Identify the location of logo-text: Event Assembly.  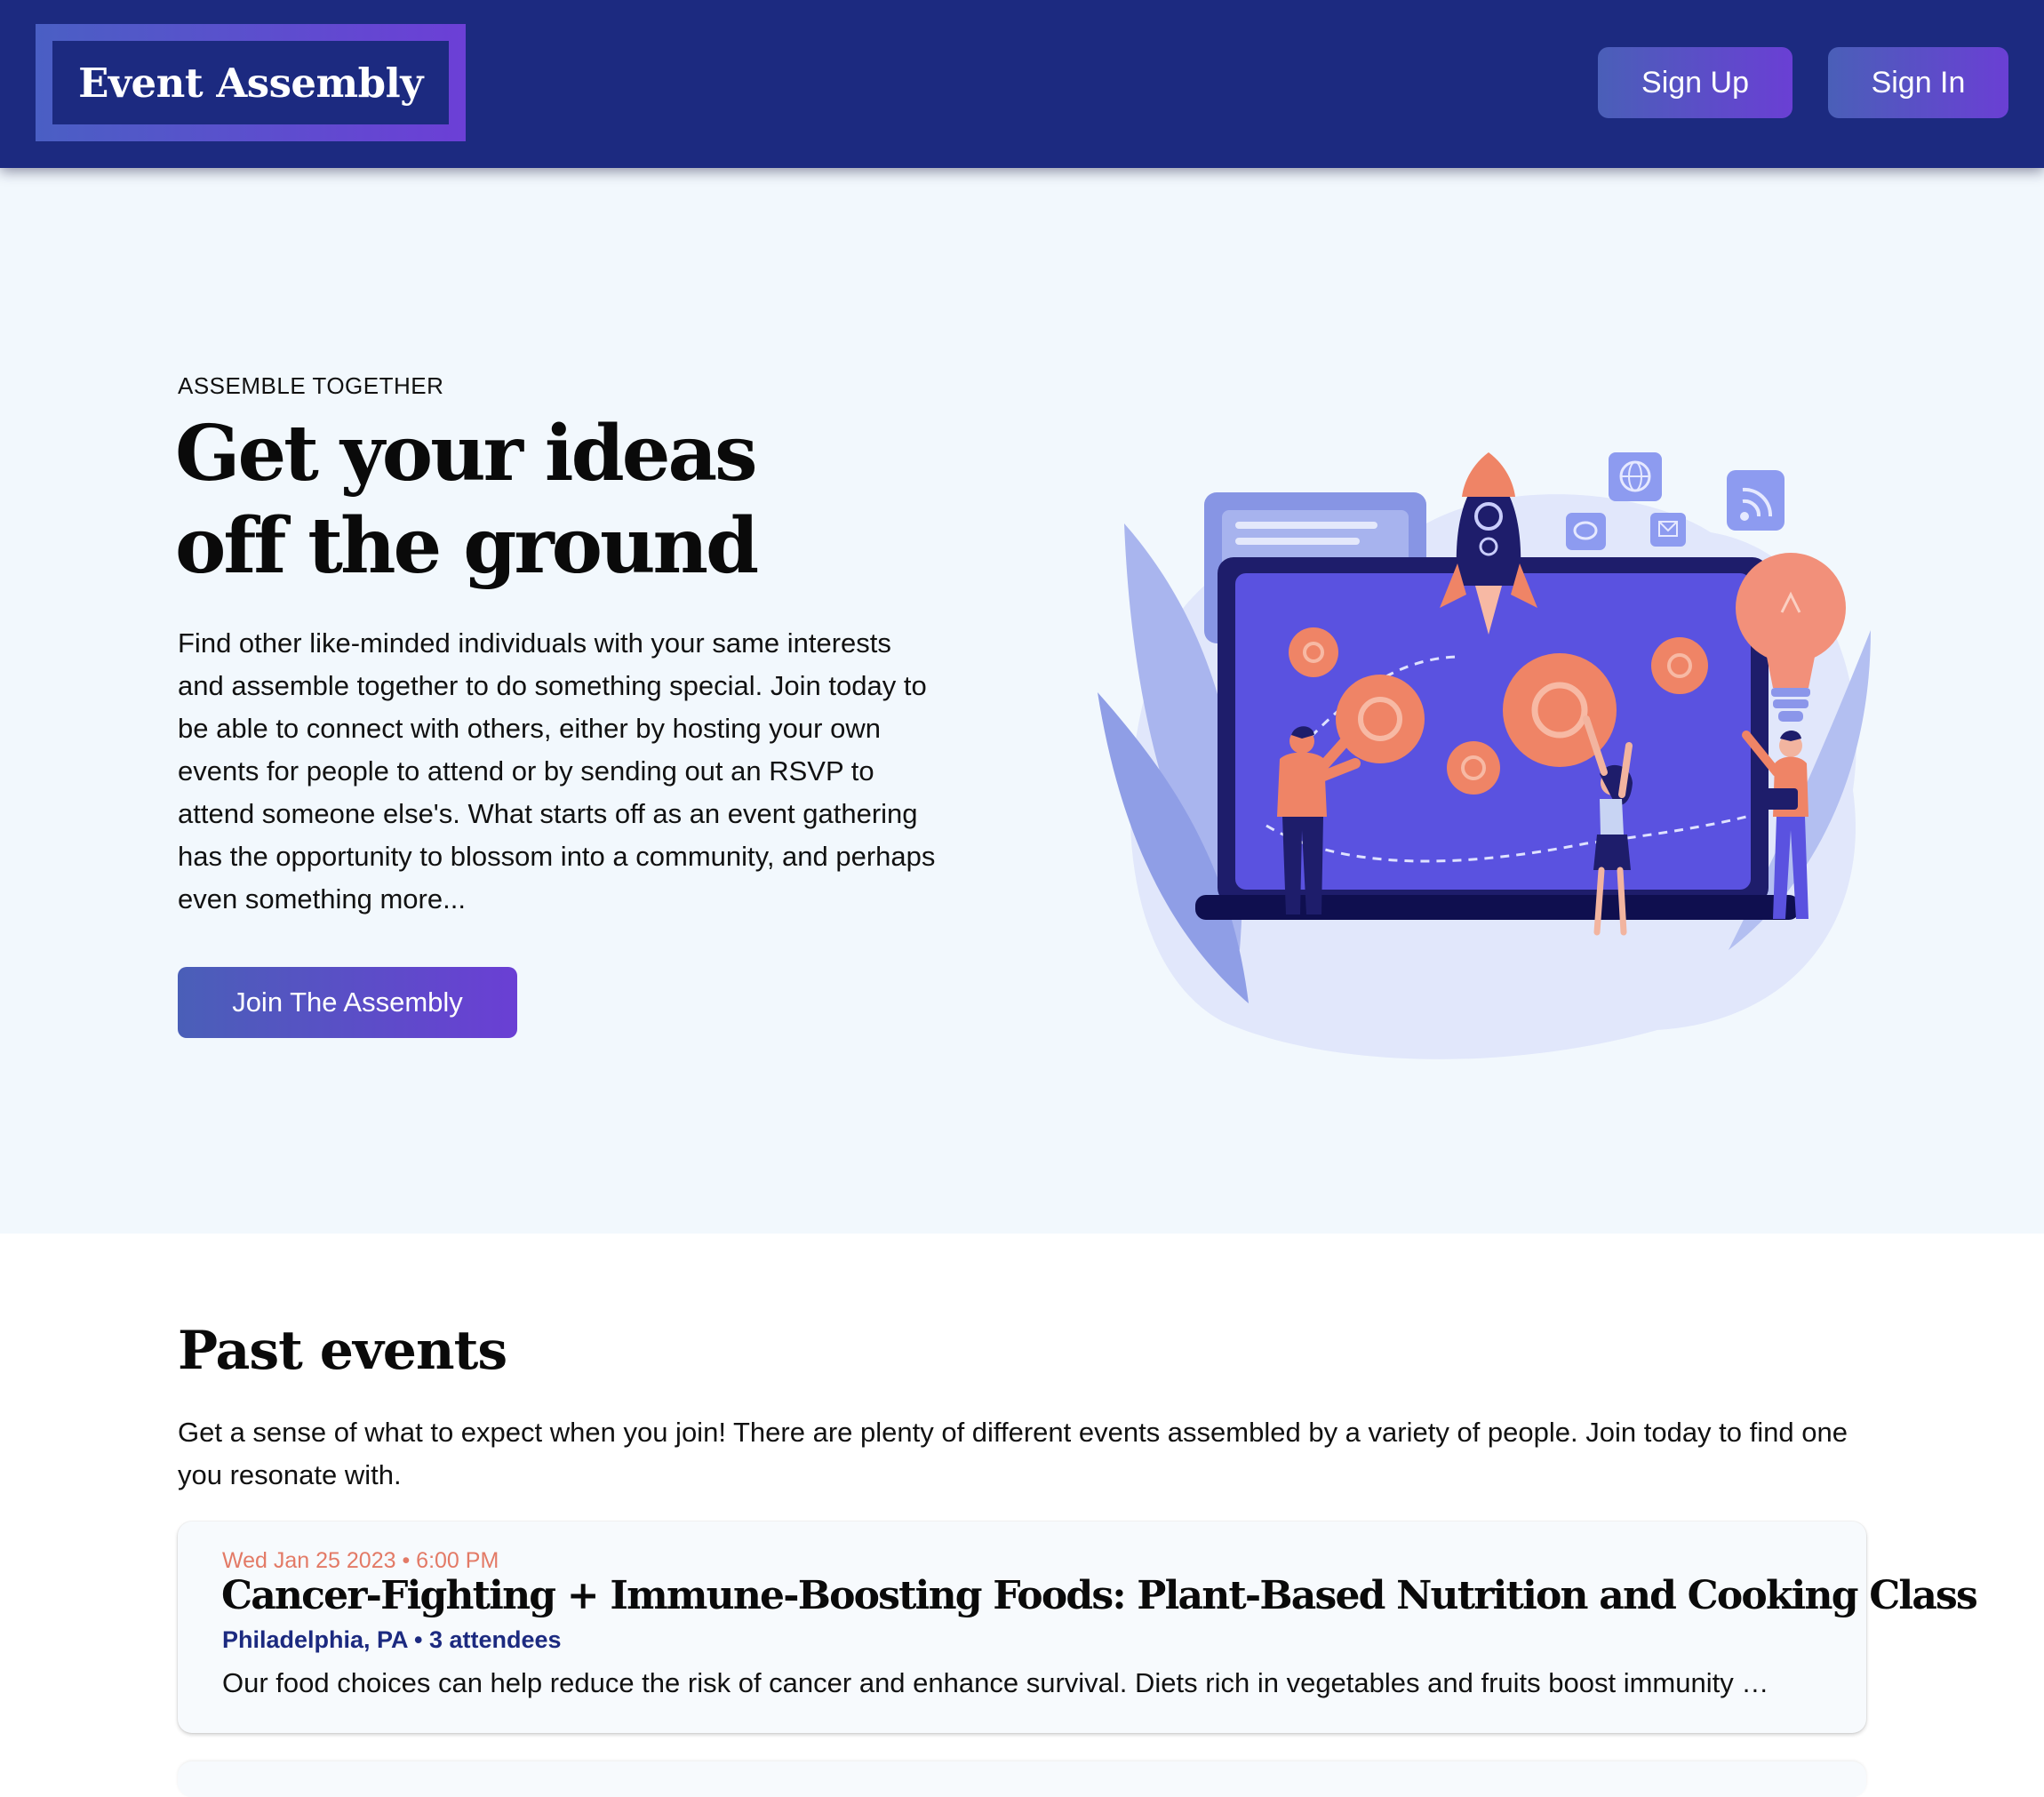
(250, 83).